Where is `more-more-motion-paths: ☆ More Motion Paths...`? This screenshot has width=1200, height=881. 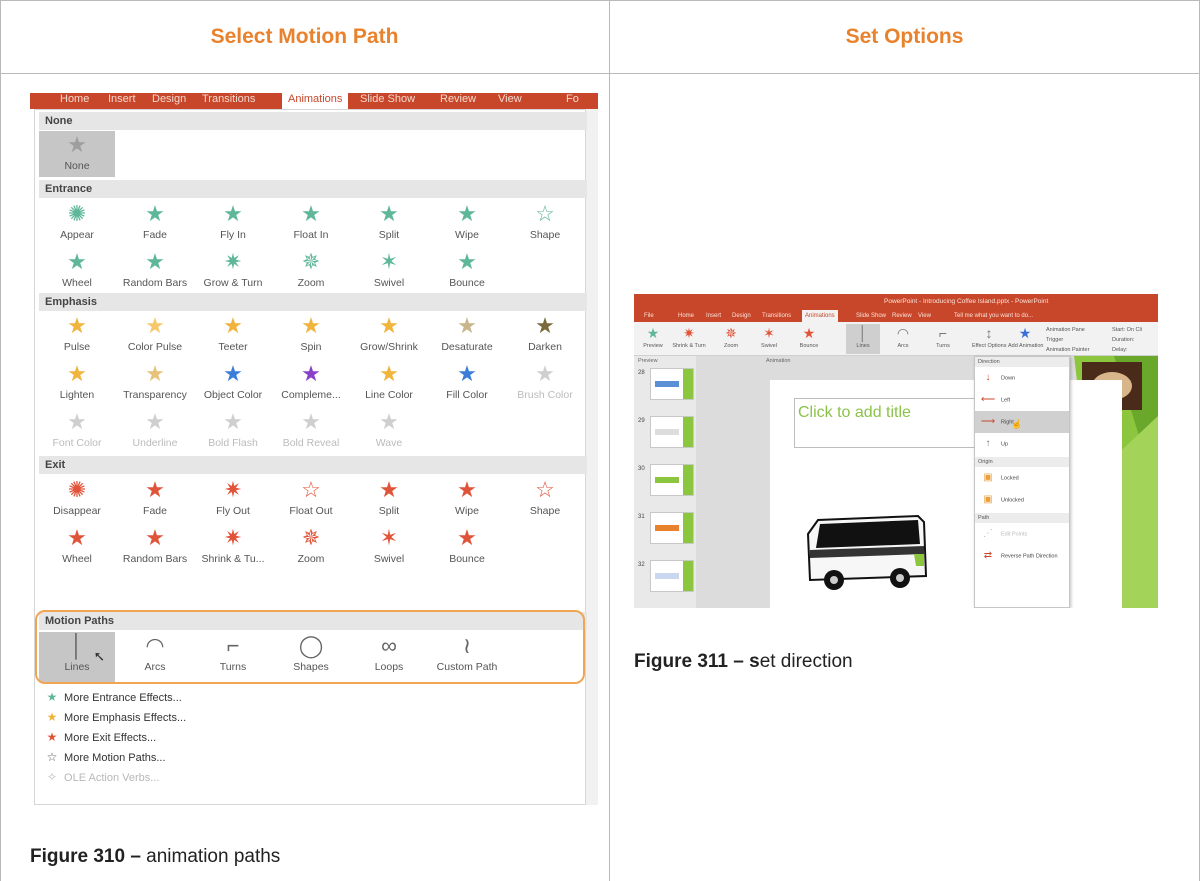
more-more-motion-paths: ☆ More Motion Paths... is located at coordinates (104, 757).